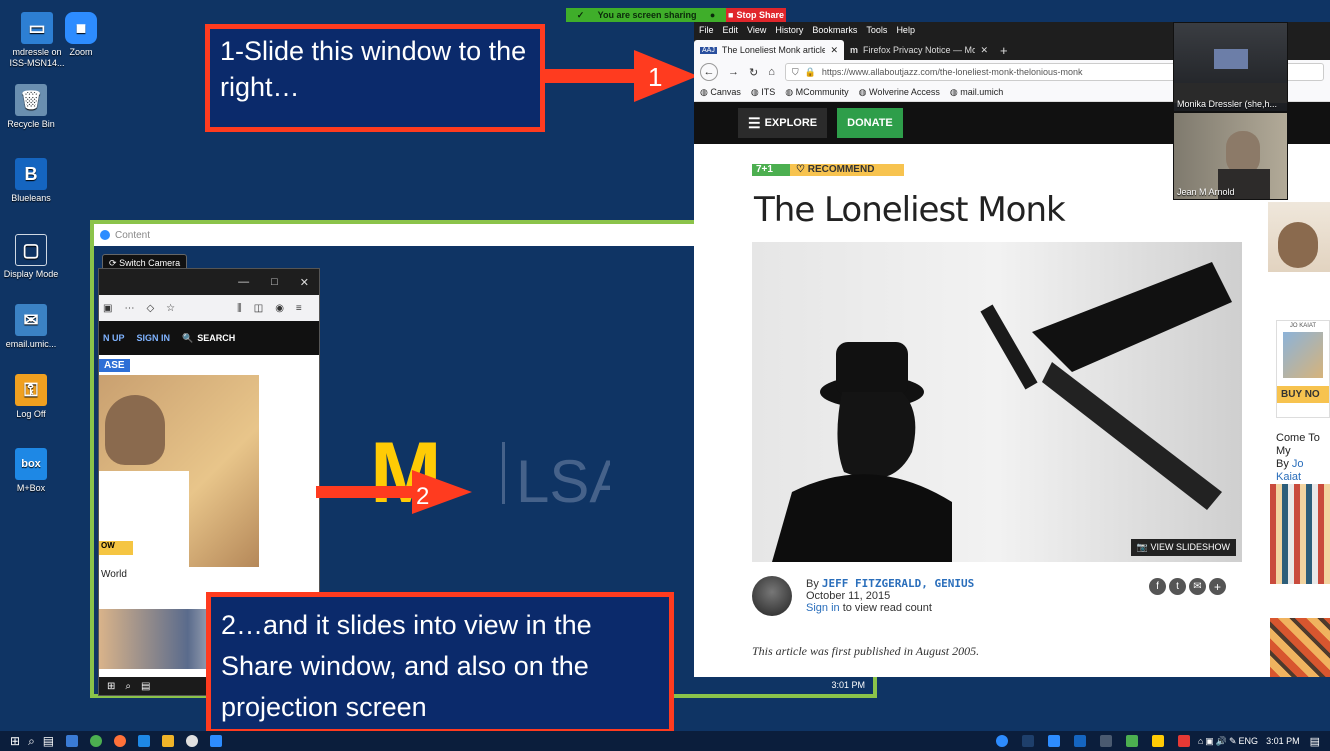 Image resolution: width=1330 pixels, height=751 pixels. Describe the element at coordinates (783, 123) in the screenshot. I see `explore-button: ☰ EXPLORE` at that location.